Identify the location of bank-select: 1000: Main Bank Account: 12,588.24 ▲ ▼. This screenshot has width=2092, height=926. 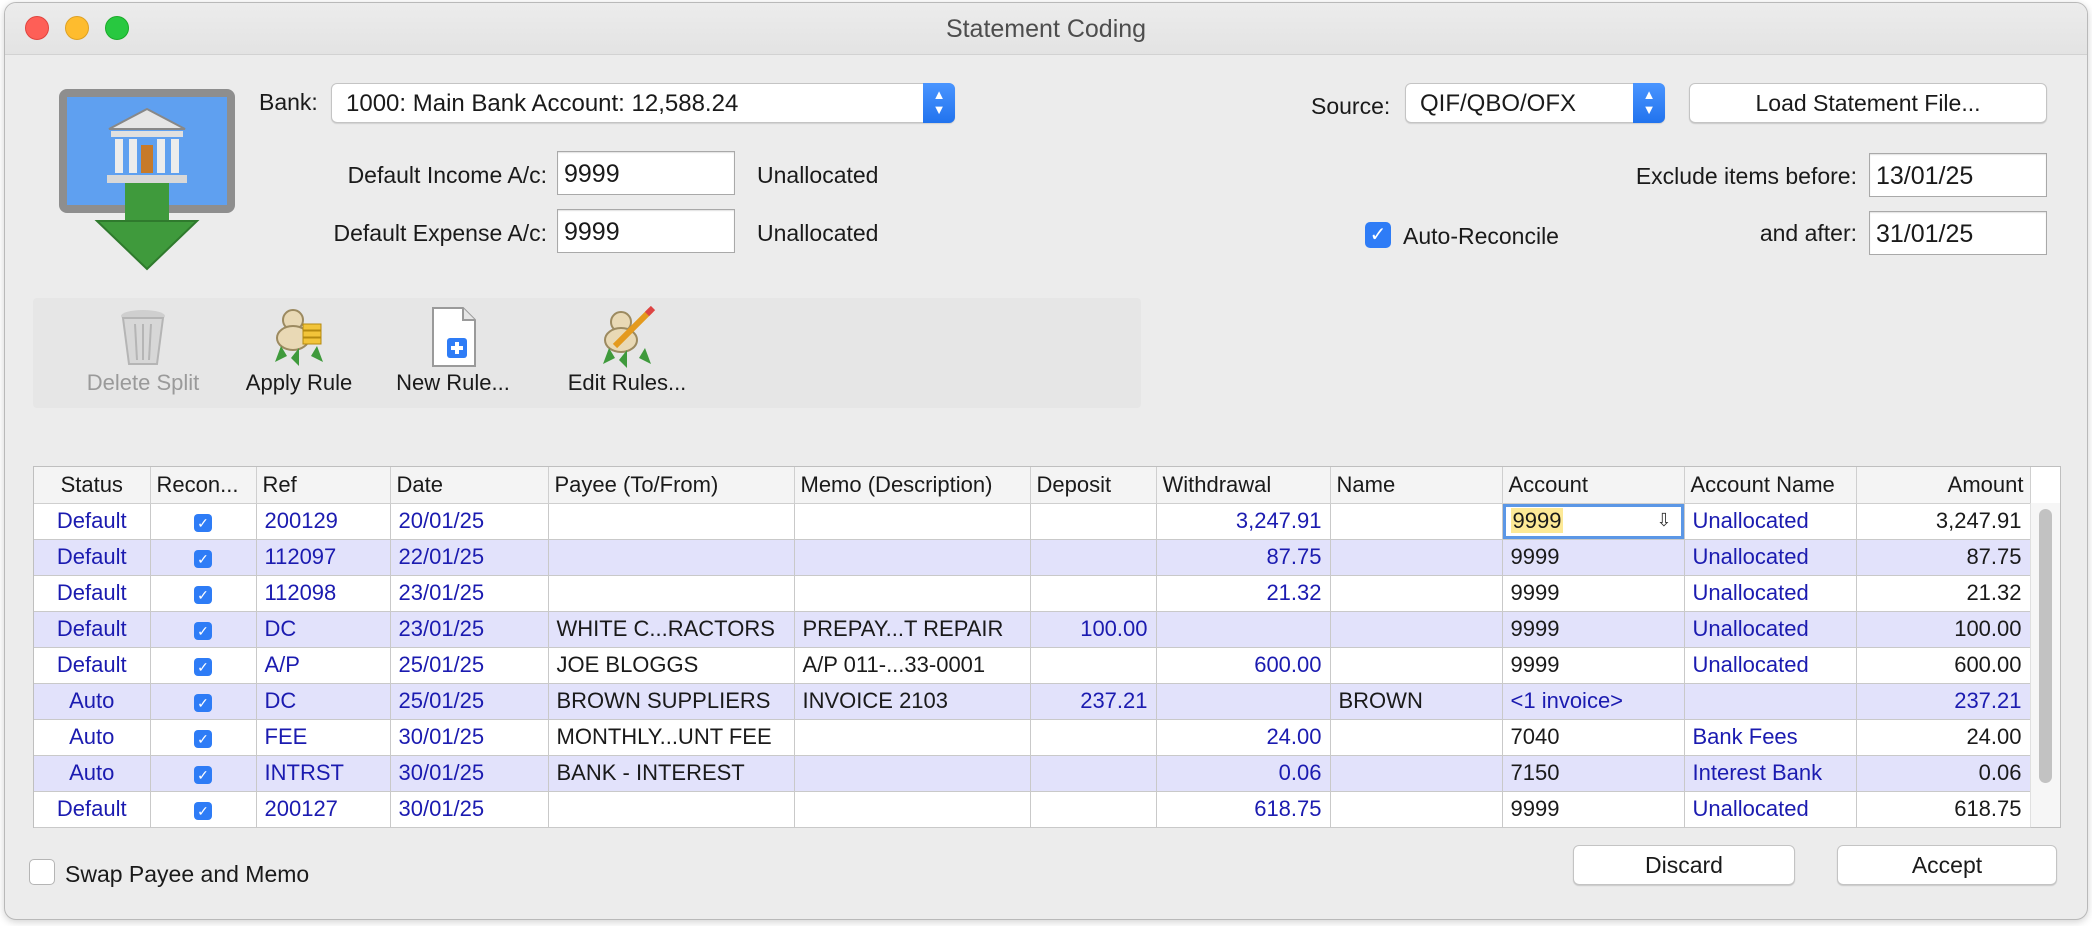
(643, 103).